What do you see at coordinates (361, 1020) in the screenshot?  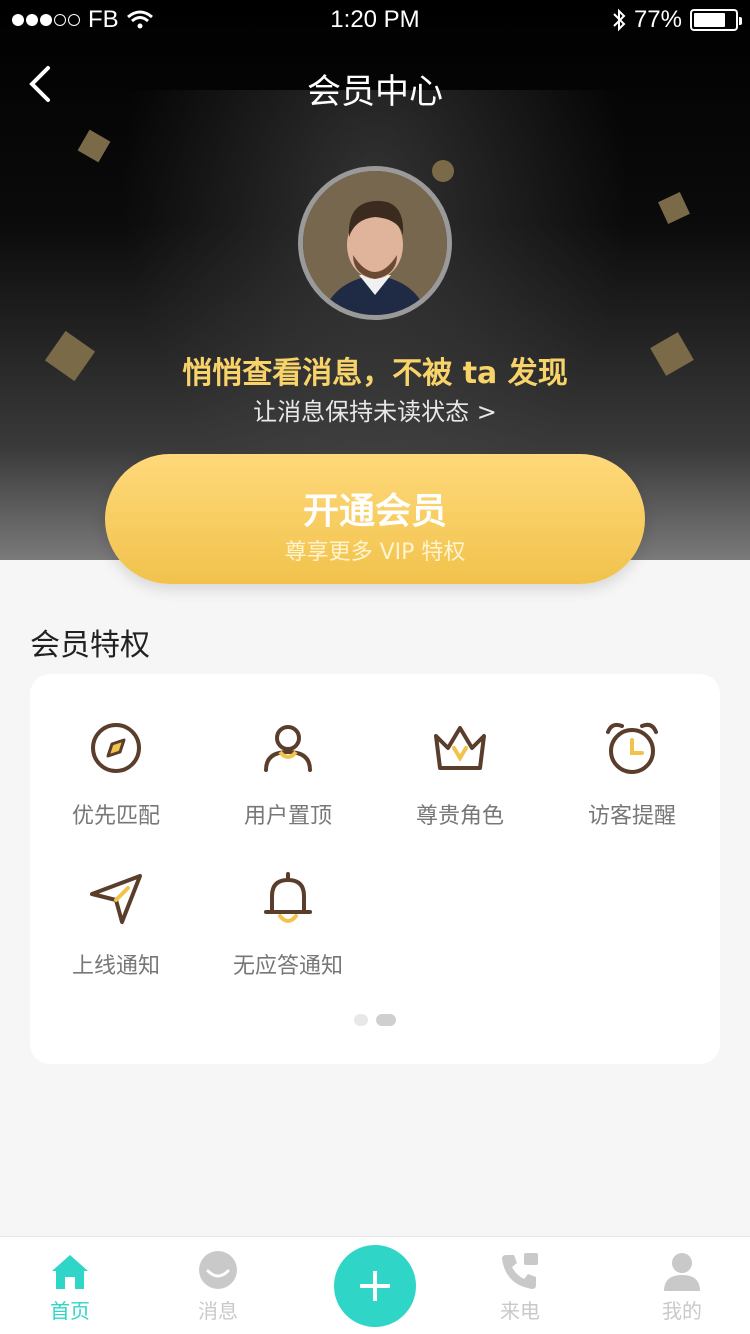 I see `page-dot` at bounding box center [361, 1020].